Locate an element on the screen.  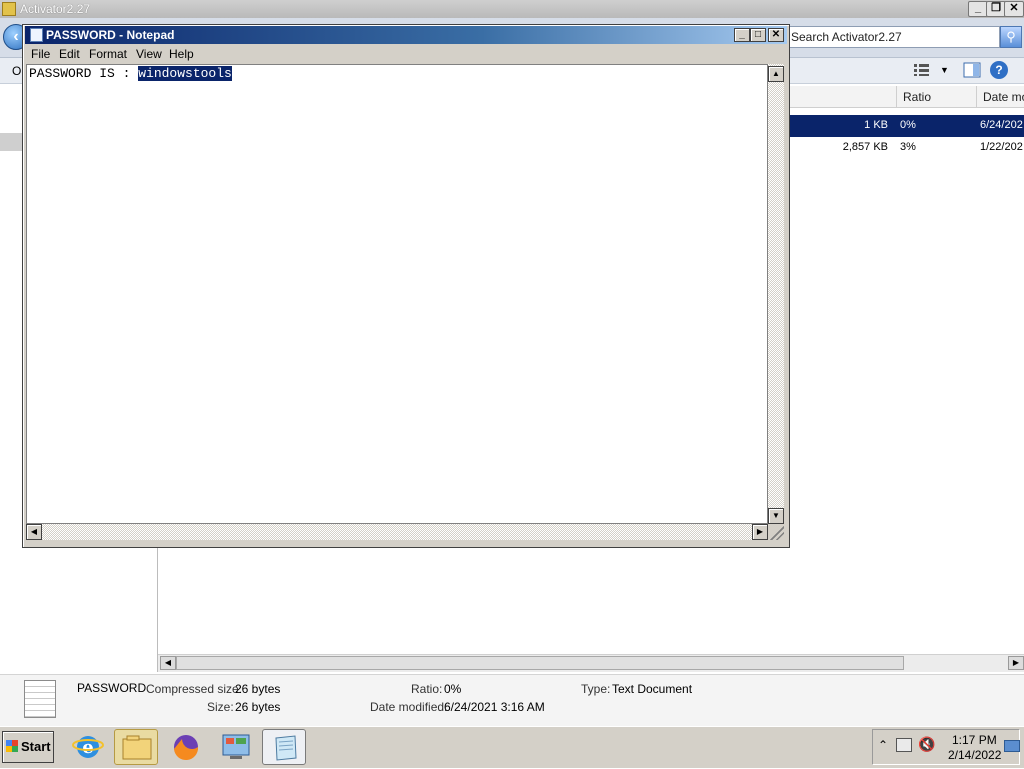
notepad-content: PASSWORD IS : windowstools is located at coordinates (130, 73).